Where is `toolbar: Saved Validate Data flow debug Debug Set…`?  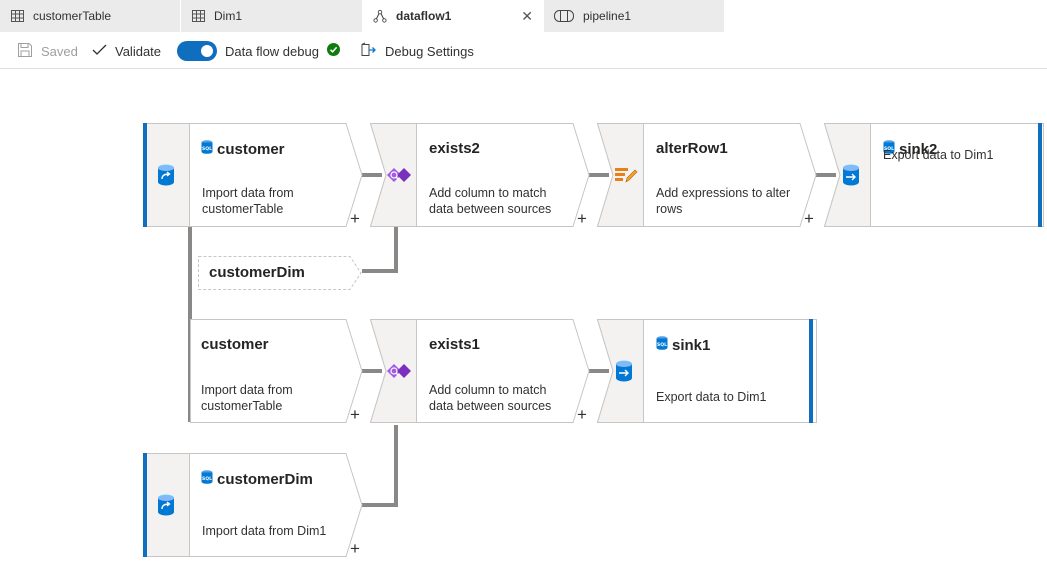
toolbar: Saved Validate Data flow debug Debug Set… is located at coordinates (523, 51).